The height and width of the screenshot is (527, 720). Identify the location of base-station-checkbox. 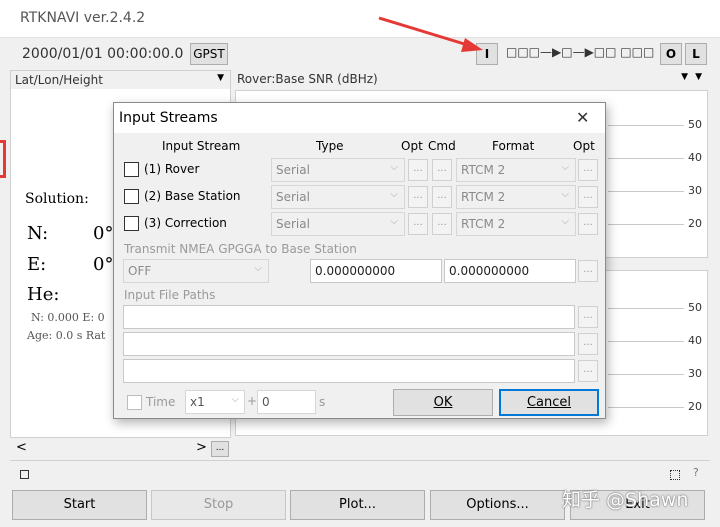
(131, 196).